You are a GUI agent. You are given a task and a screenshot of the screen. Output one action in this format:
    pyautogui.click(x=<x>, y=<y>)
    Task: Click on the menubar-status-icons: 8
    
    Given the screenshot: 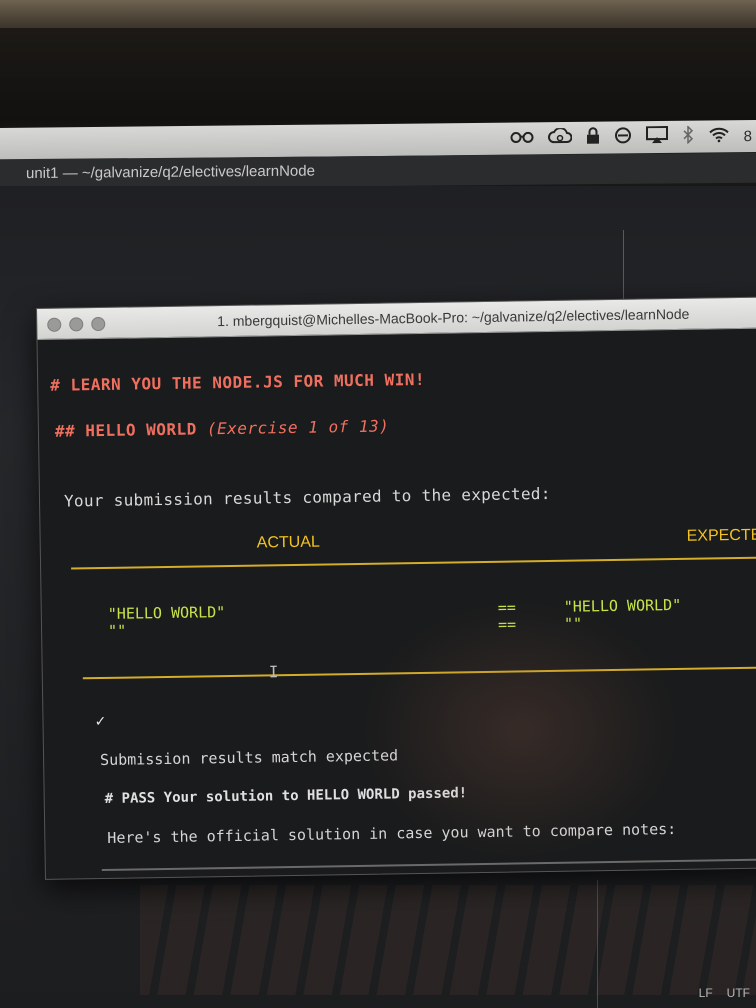 What is the action you would take?
    pyautogui.click(x=633, y=137)
    